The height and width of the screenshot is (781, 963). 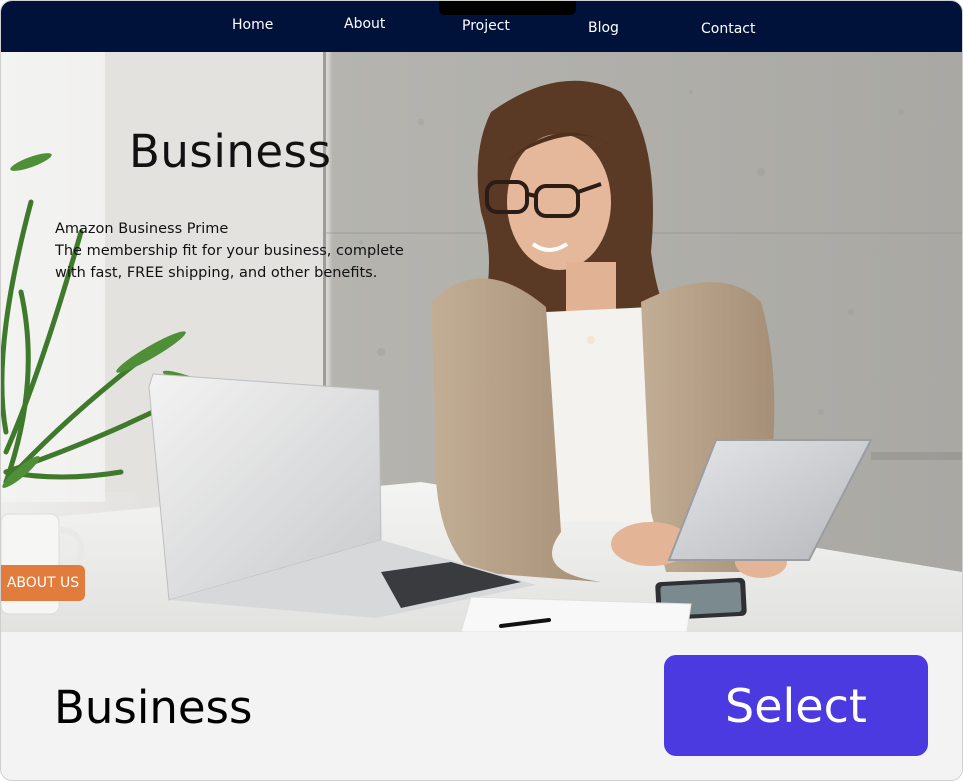 I want to click on nav-about-link: About, so click(x=364, y=24).